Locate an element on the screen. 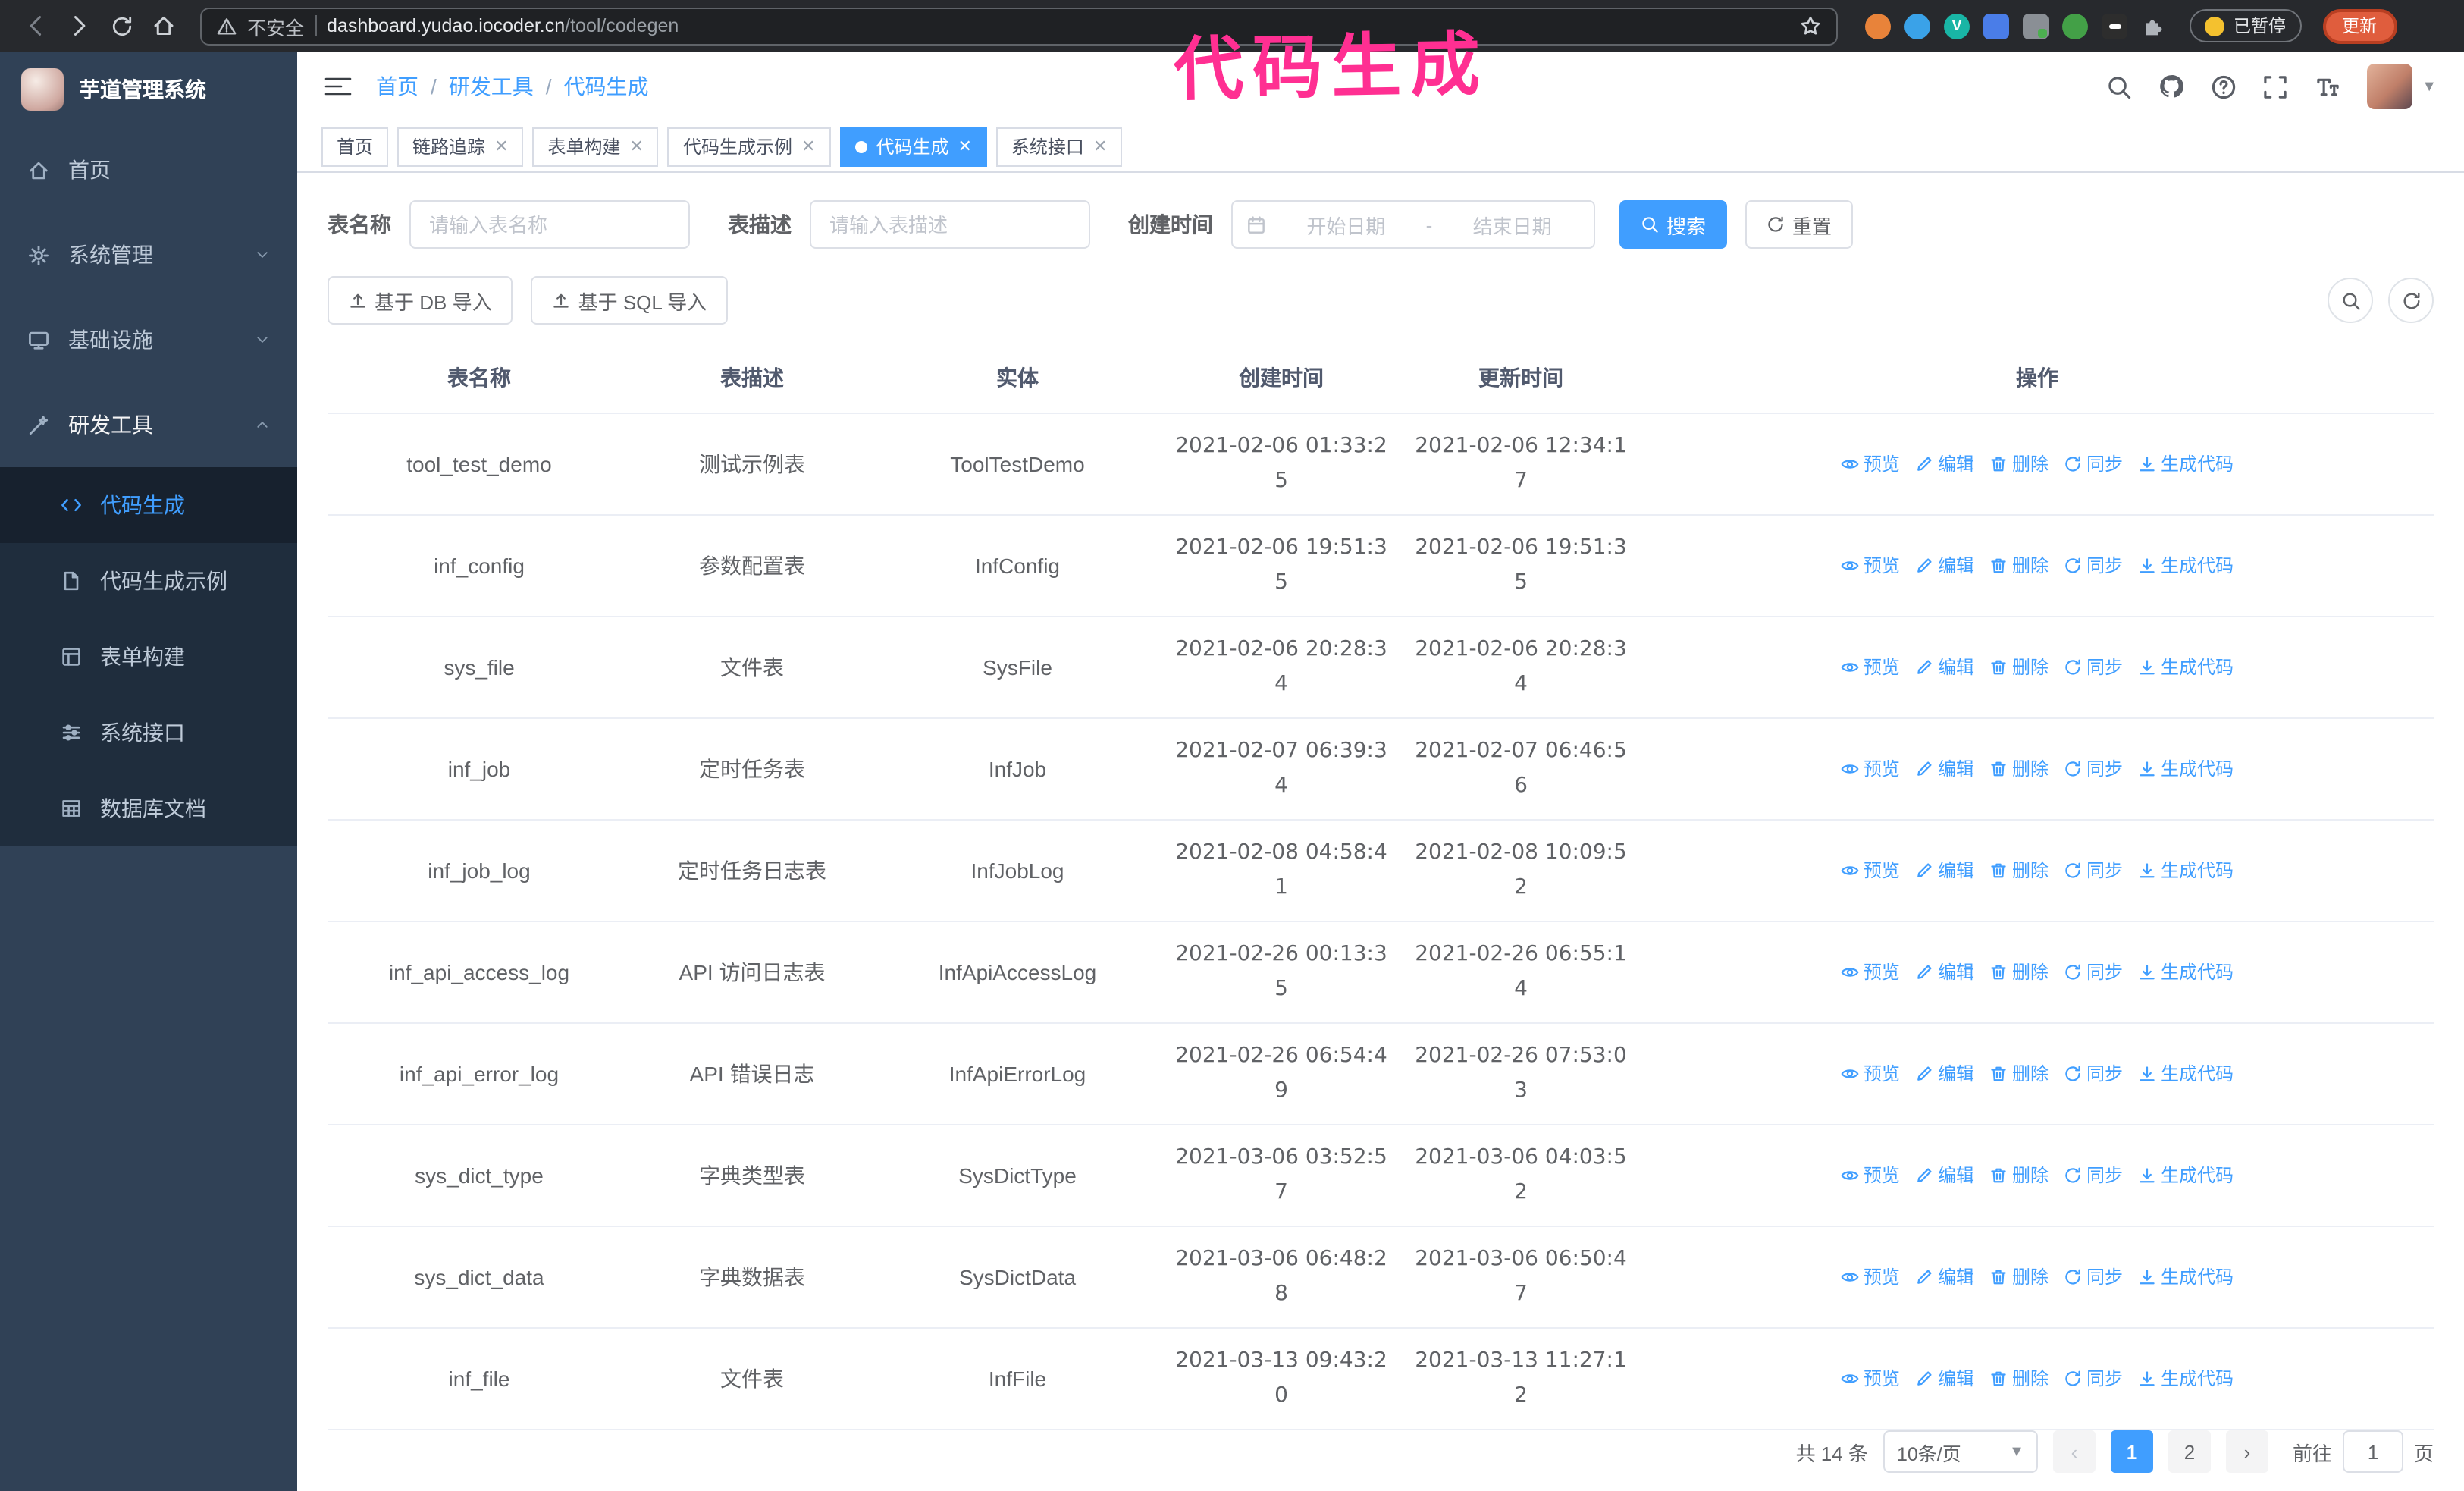  sidebar-item-api: 系统接口 is located at coordinates (148, 733).